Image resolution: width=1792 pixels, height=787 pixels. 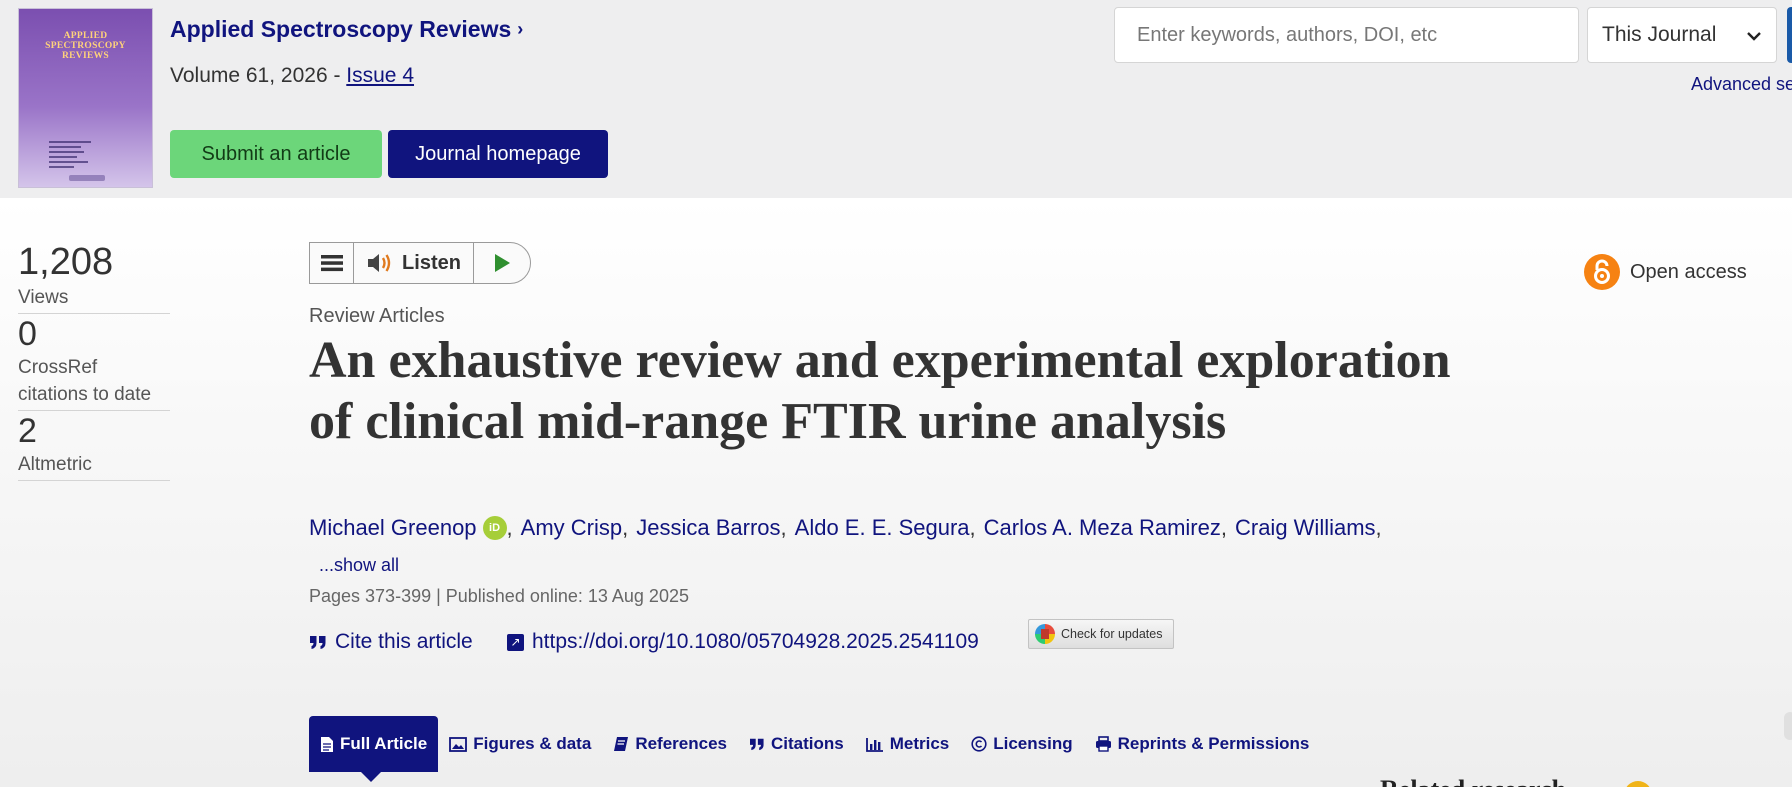 I want to click on menu-icon, so click(x=331, y=263).